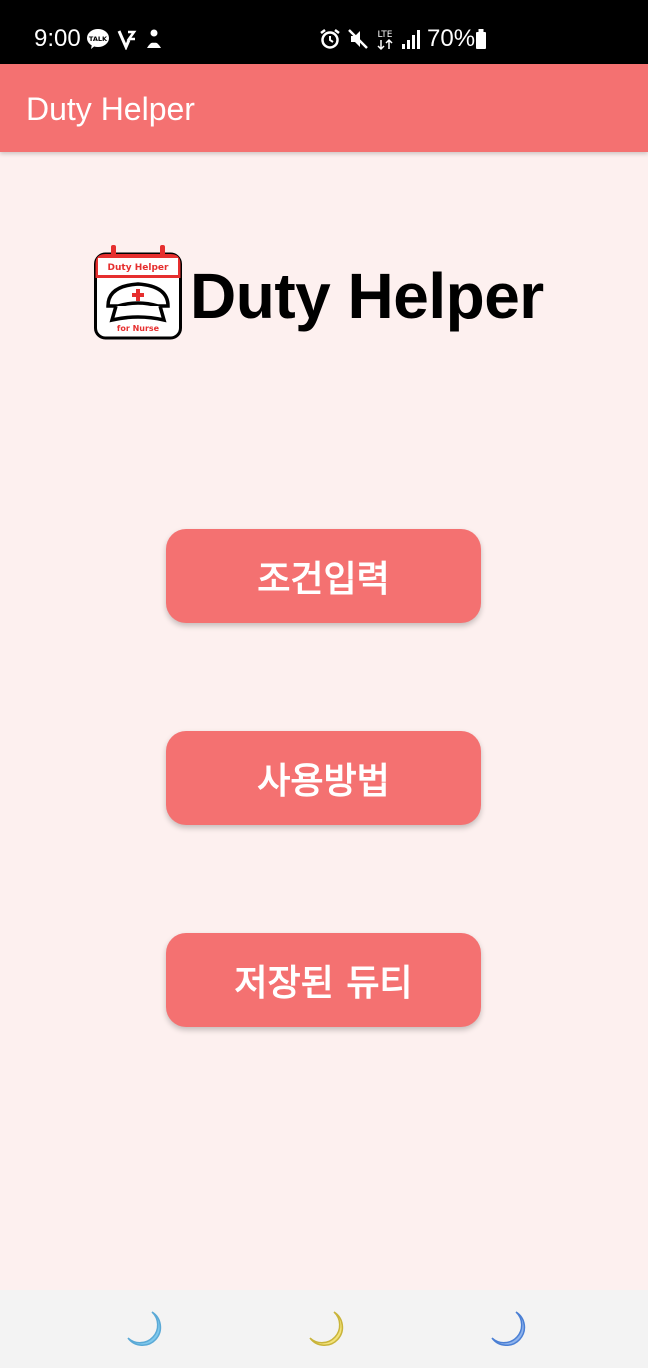  I want to click on lte-icon: LTE, so click(385, 39).